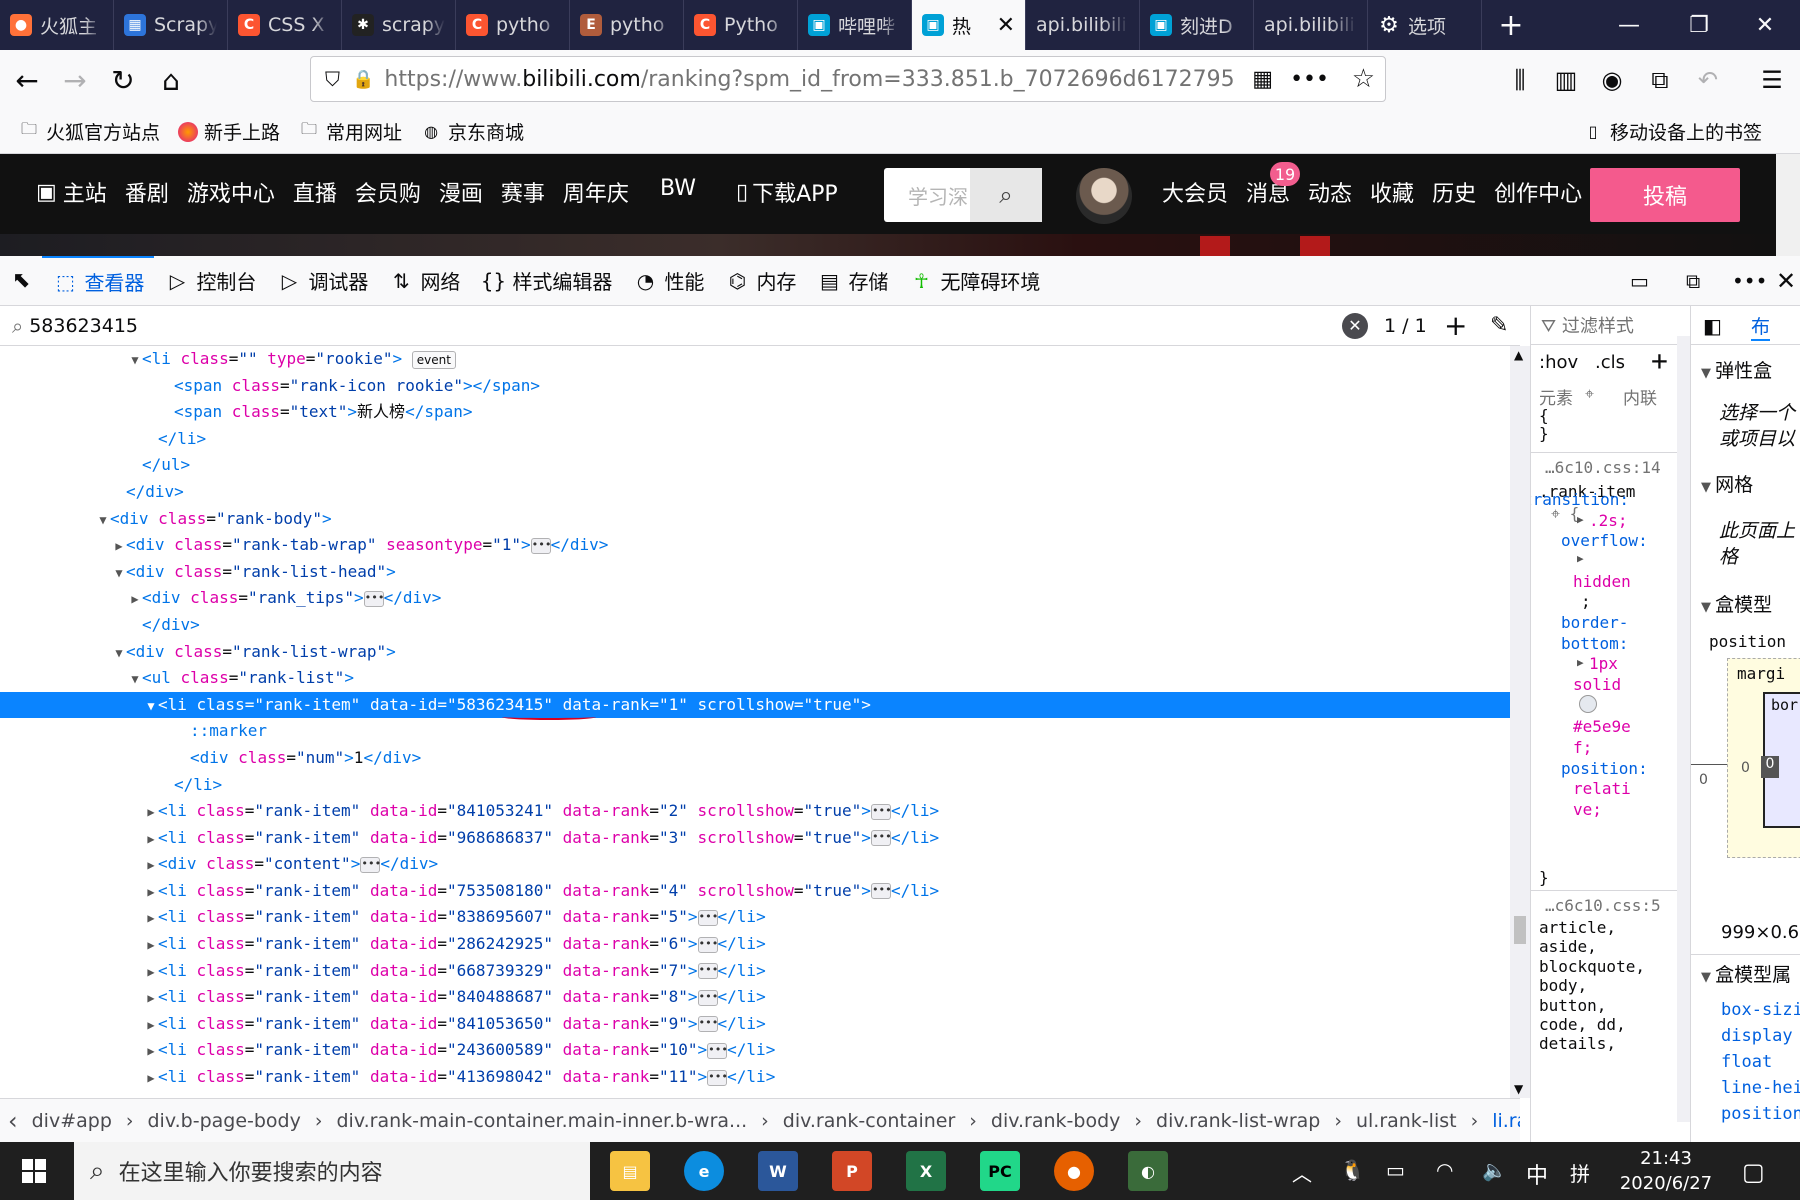  What do you see at coordinates (1703, 780) in the screenshot?
I see `boxmodel-position-value: 0` at bounding box center [1703, 780].